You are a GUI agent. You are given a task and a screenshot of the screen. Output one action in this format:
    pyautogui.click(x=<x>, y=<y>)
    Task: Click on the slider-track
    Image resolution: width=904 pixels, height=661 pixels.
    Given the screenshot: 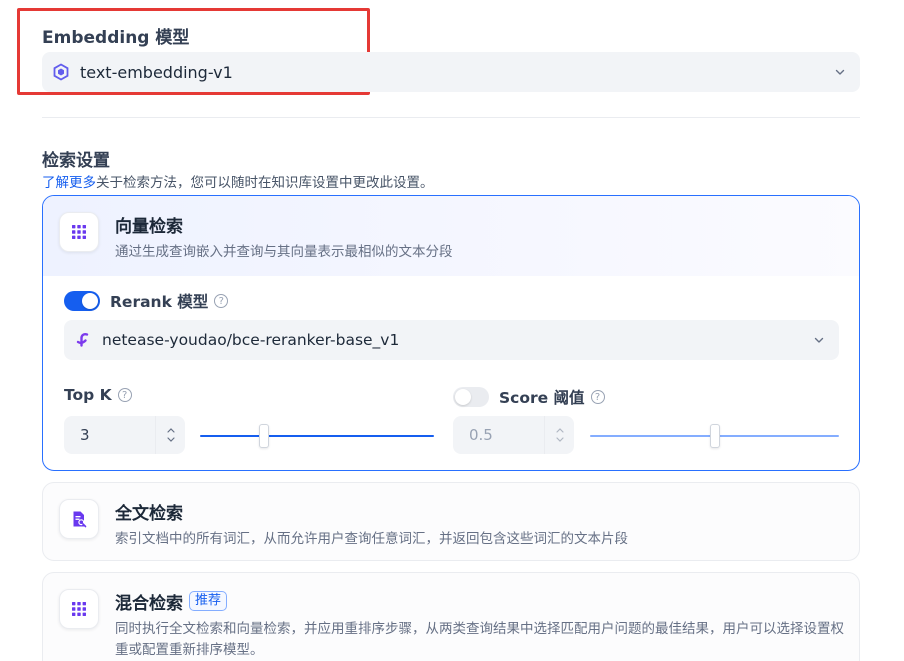 What is the action you would take?
    pyautogui.click(x=317, y=436)
    